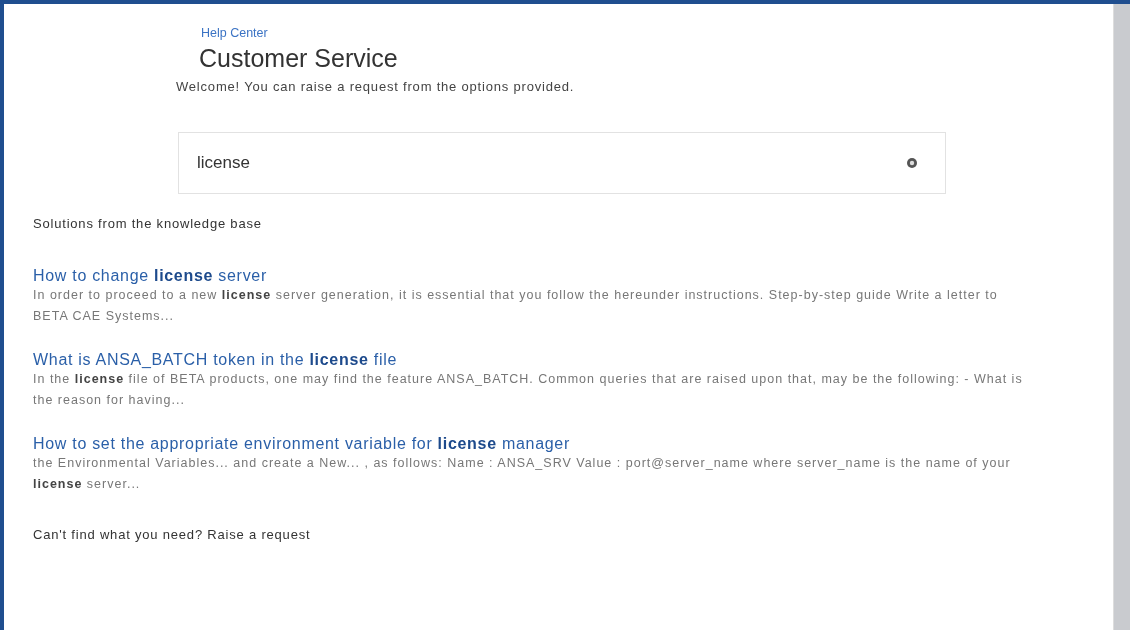 Image resolution: width=1130 pixels, height=630 pixels. What do you see at coordinates (234, 33) in the screenshot?
I see `help-center-link: Help Center` at bounding box center [234, 33].